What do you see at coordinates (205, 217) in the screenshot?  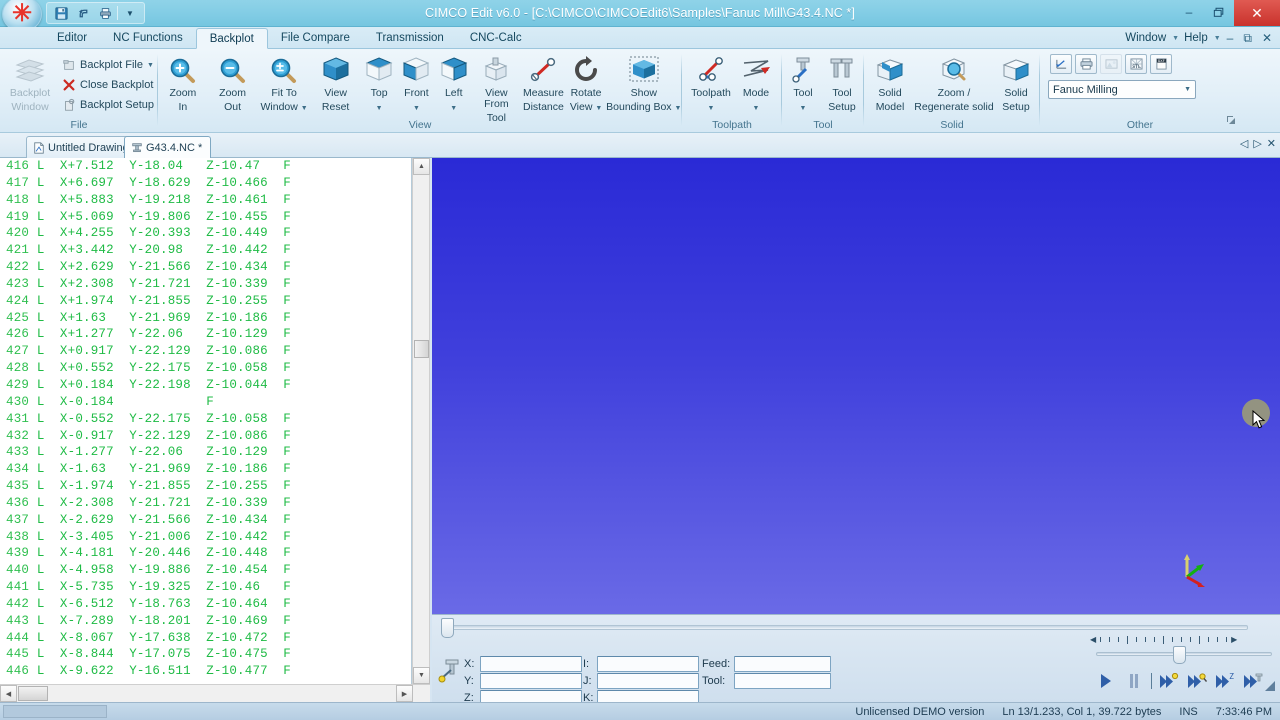 I see `code-line: 419 L X+5.069 Y-19.806 Z-10.455 F` at bounding box center [205, 217].